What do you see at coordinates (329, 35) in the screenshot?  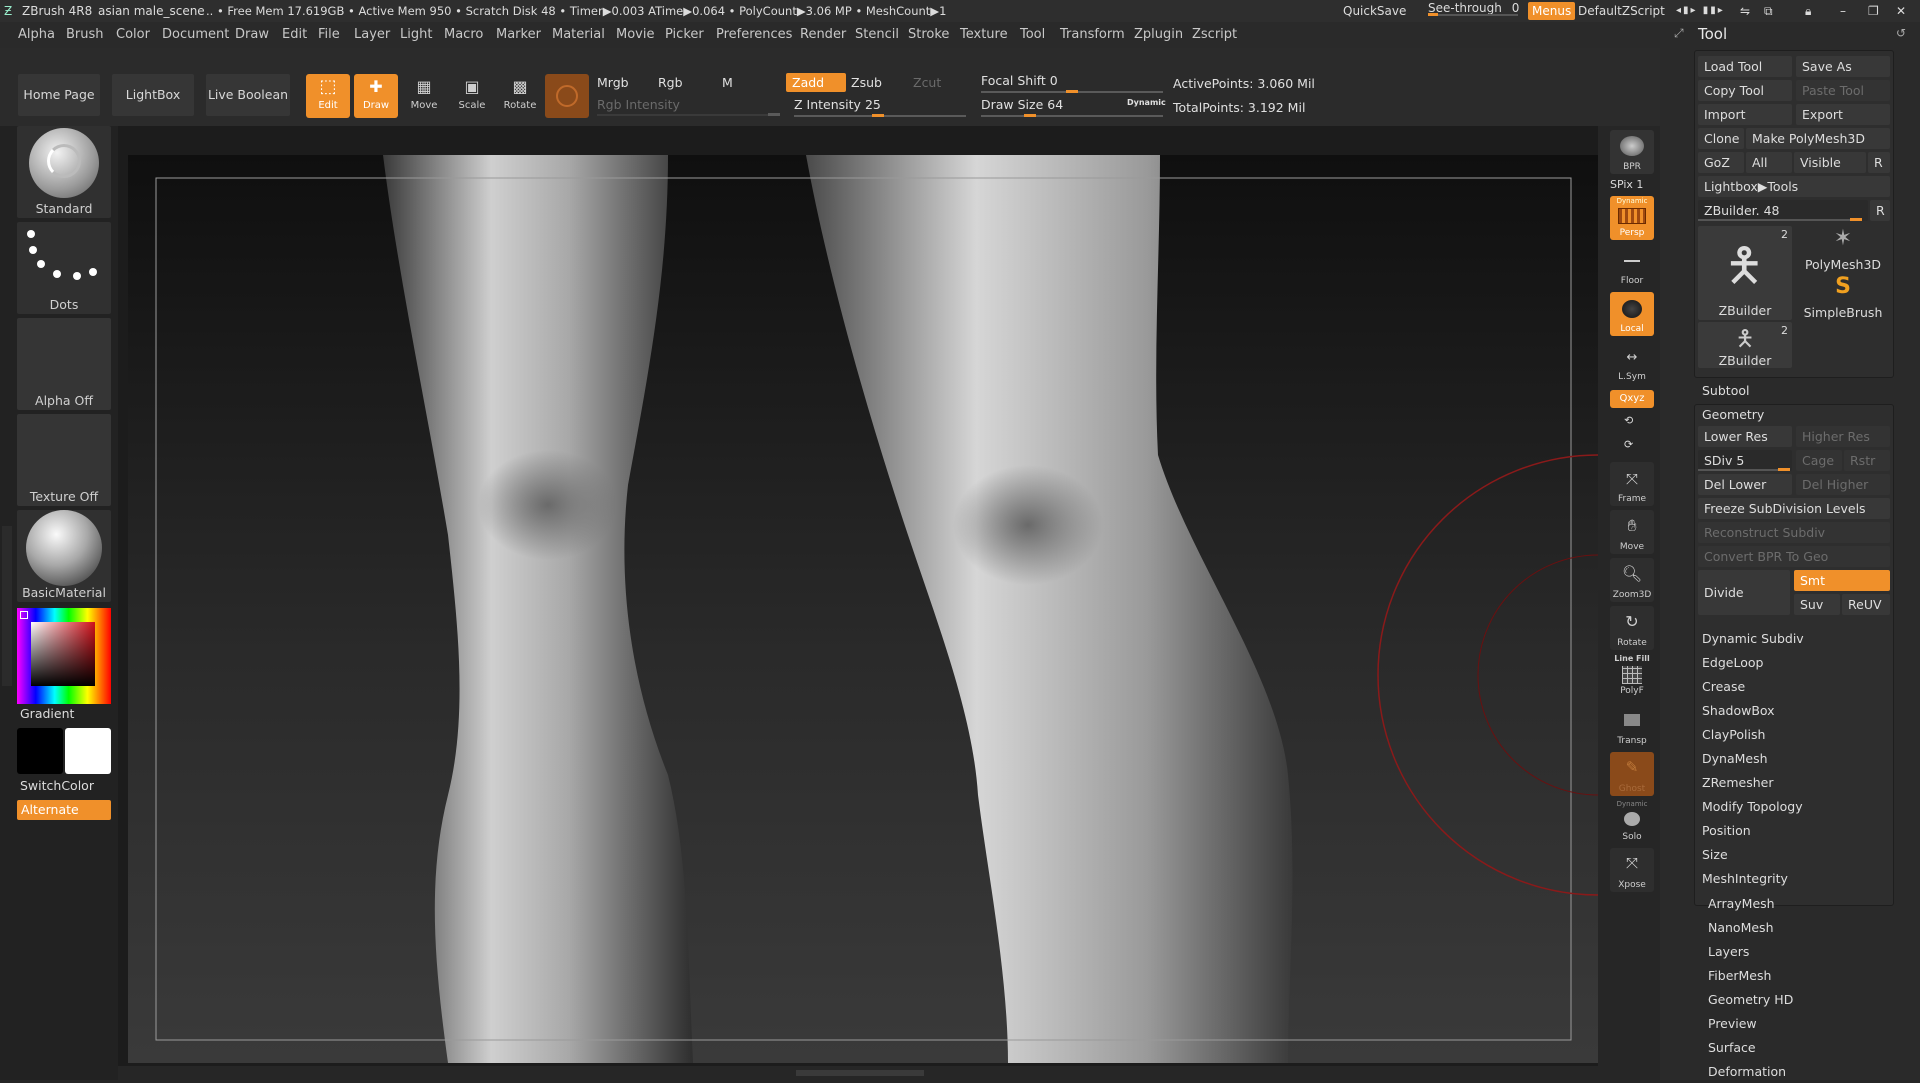 I see `menu-item: File` at bounding box center [329, 35].